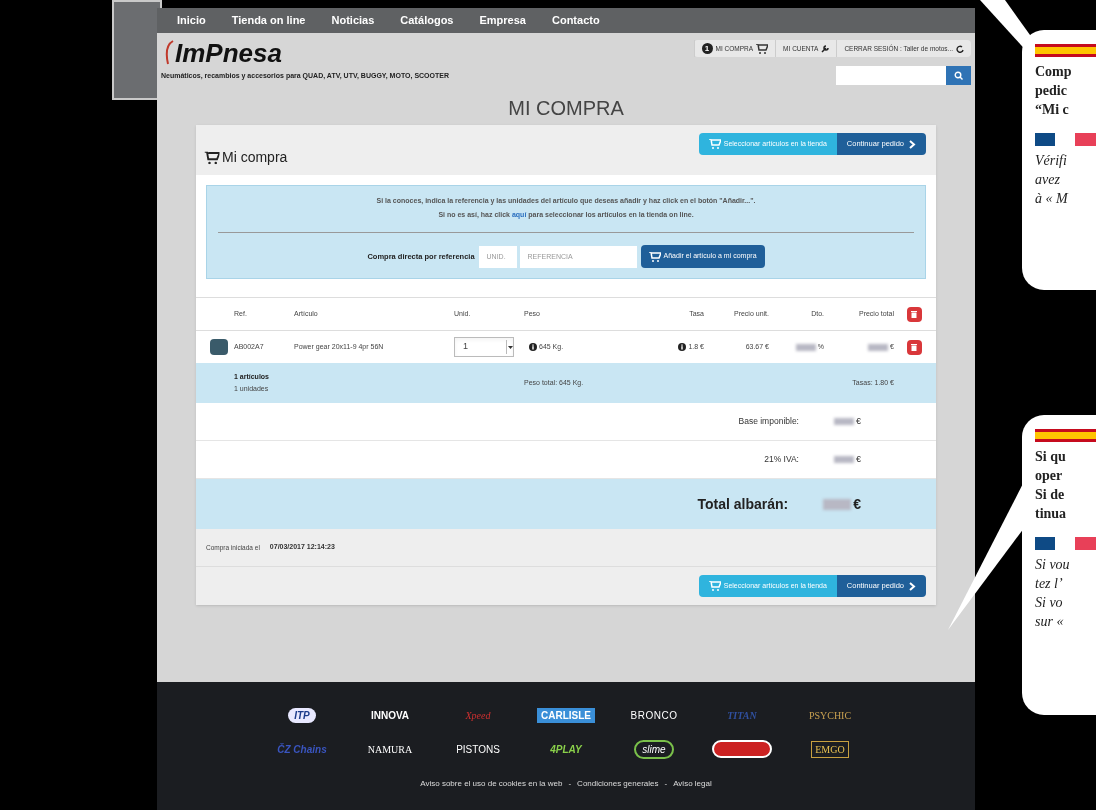  Describe the element at coordinates (390, 749) in the screenshot. I see `brand-logo: NAMURA` at that location.